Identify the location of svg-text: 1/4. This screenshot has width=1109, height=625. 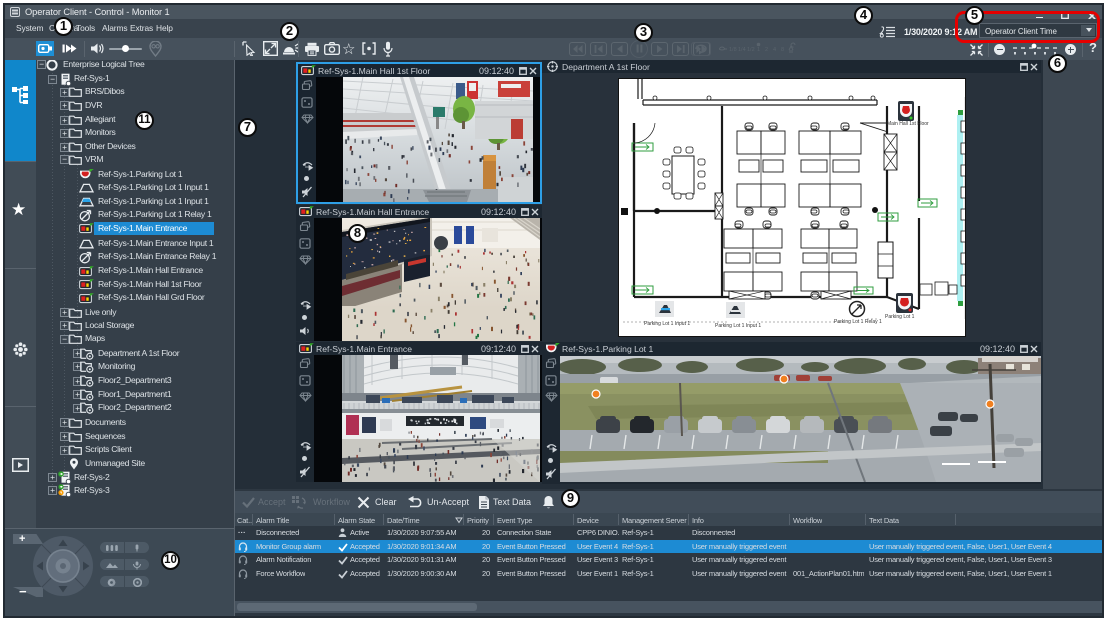
(742, 50).